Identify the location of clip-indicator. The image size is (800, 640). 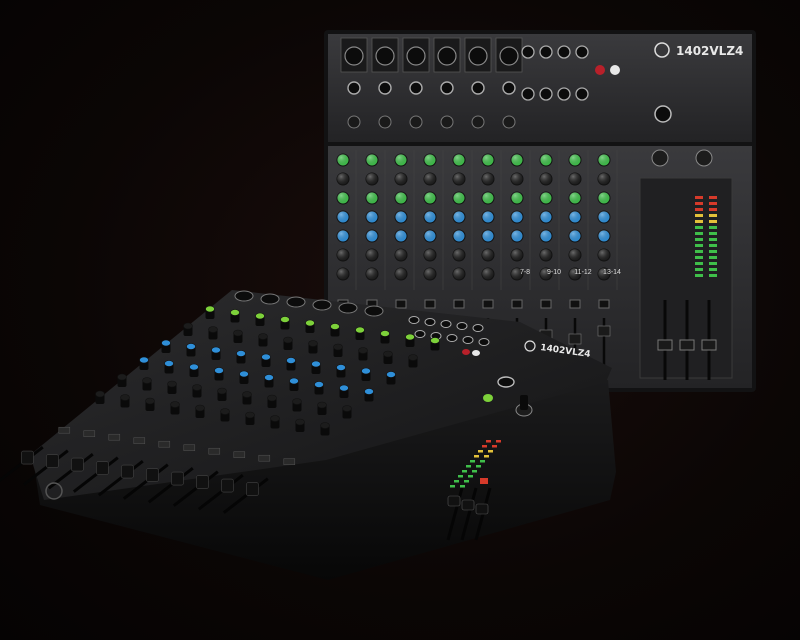
(484, 481).